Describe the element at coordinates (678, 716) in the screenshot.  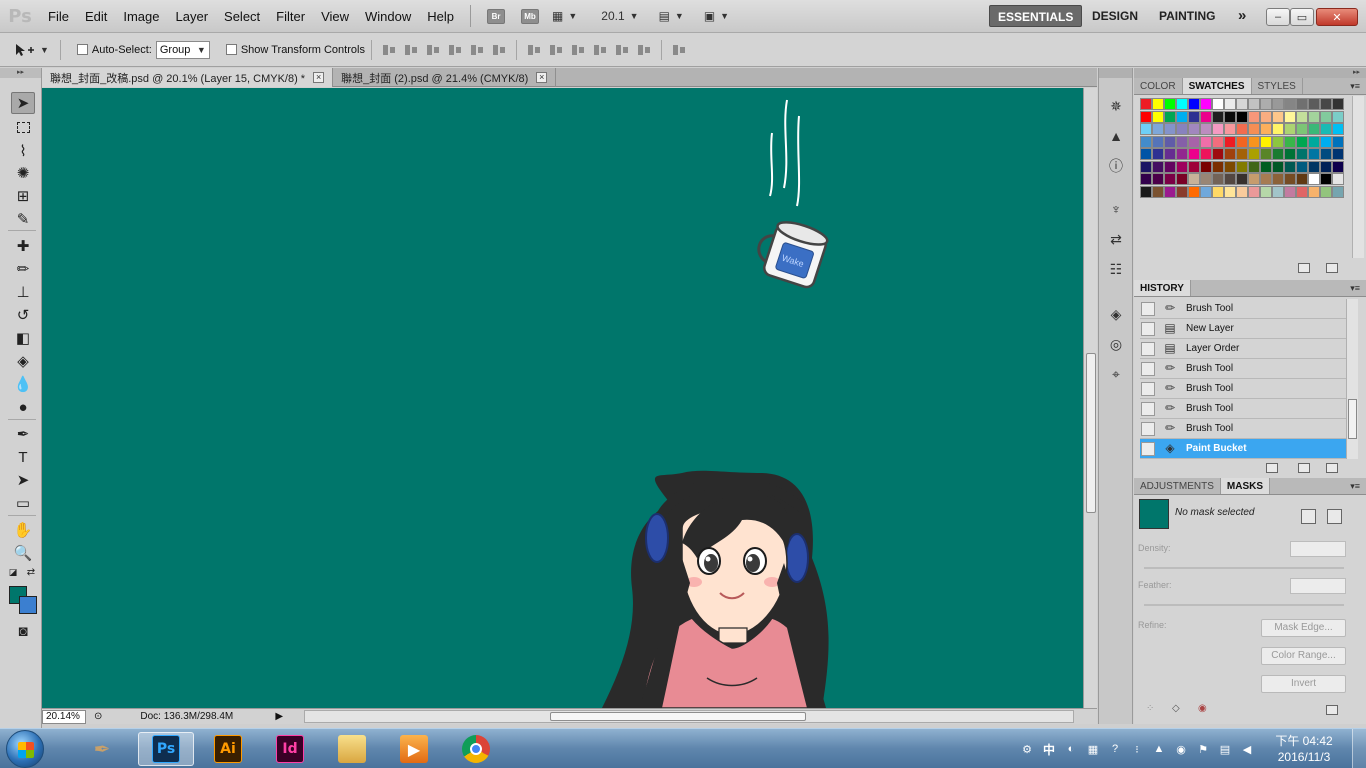
I see `scrollbar-thumb` at that location.